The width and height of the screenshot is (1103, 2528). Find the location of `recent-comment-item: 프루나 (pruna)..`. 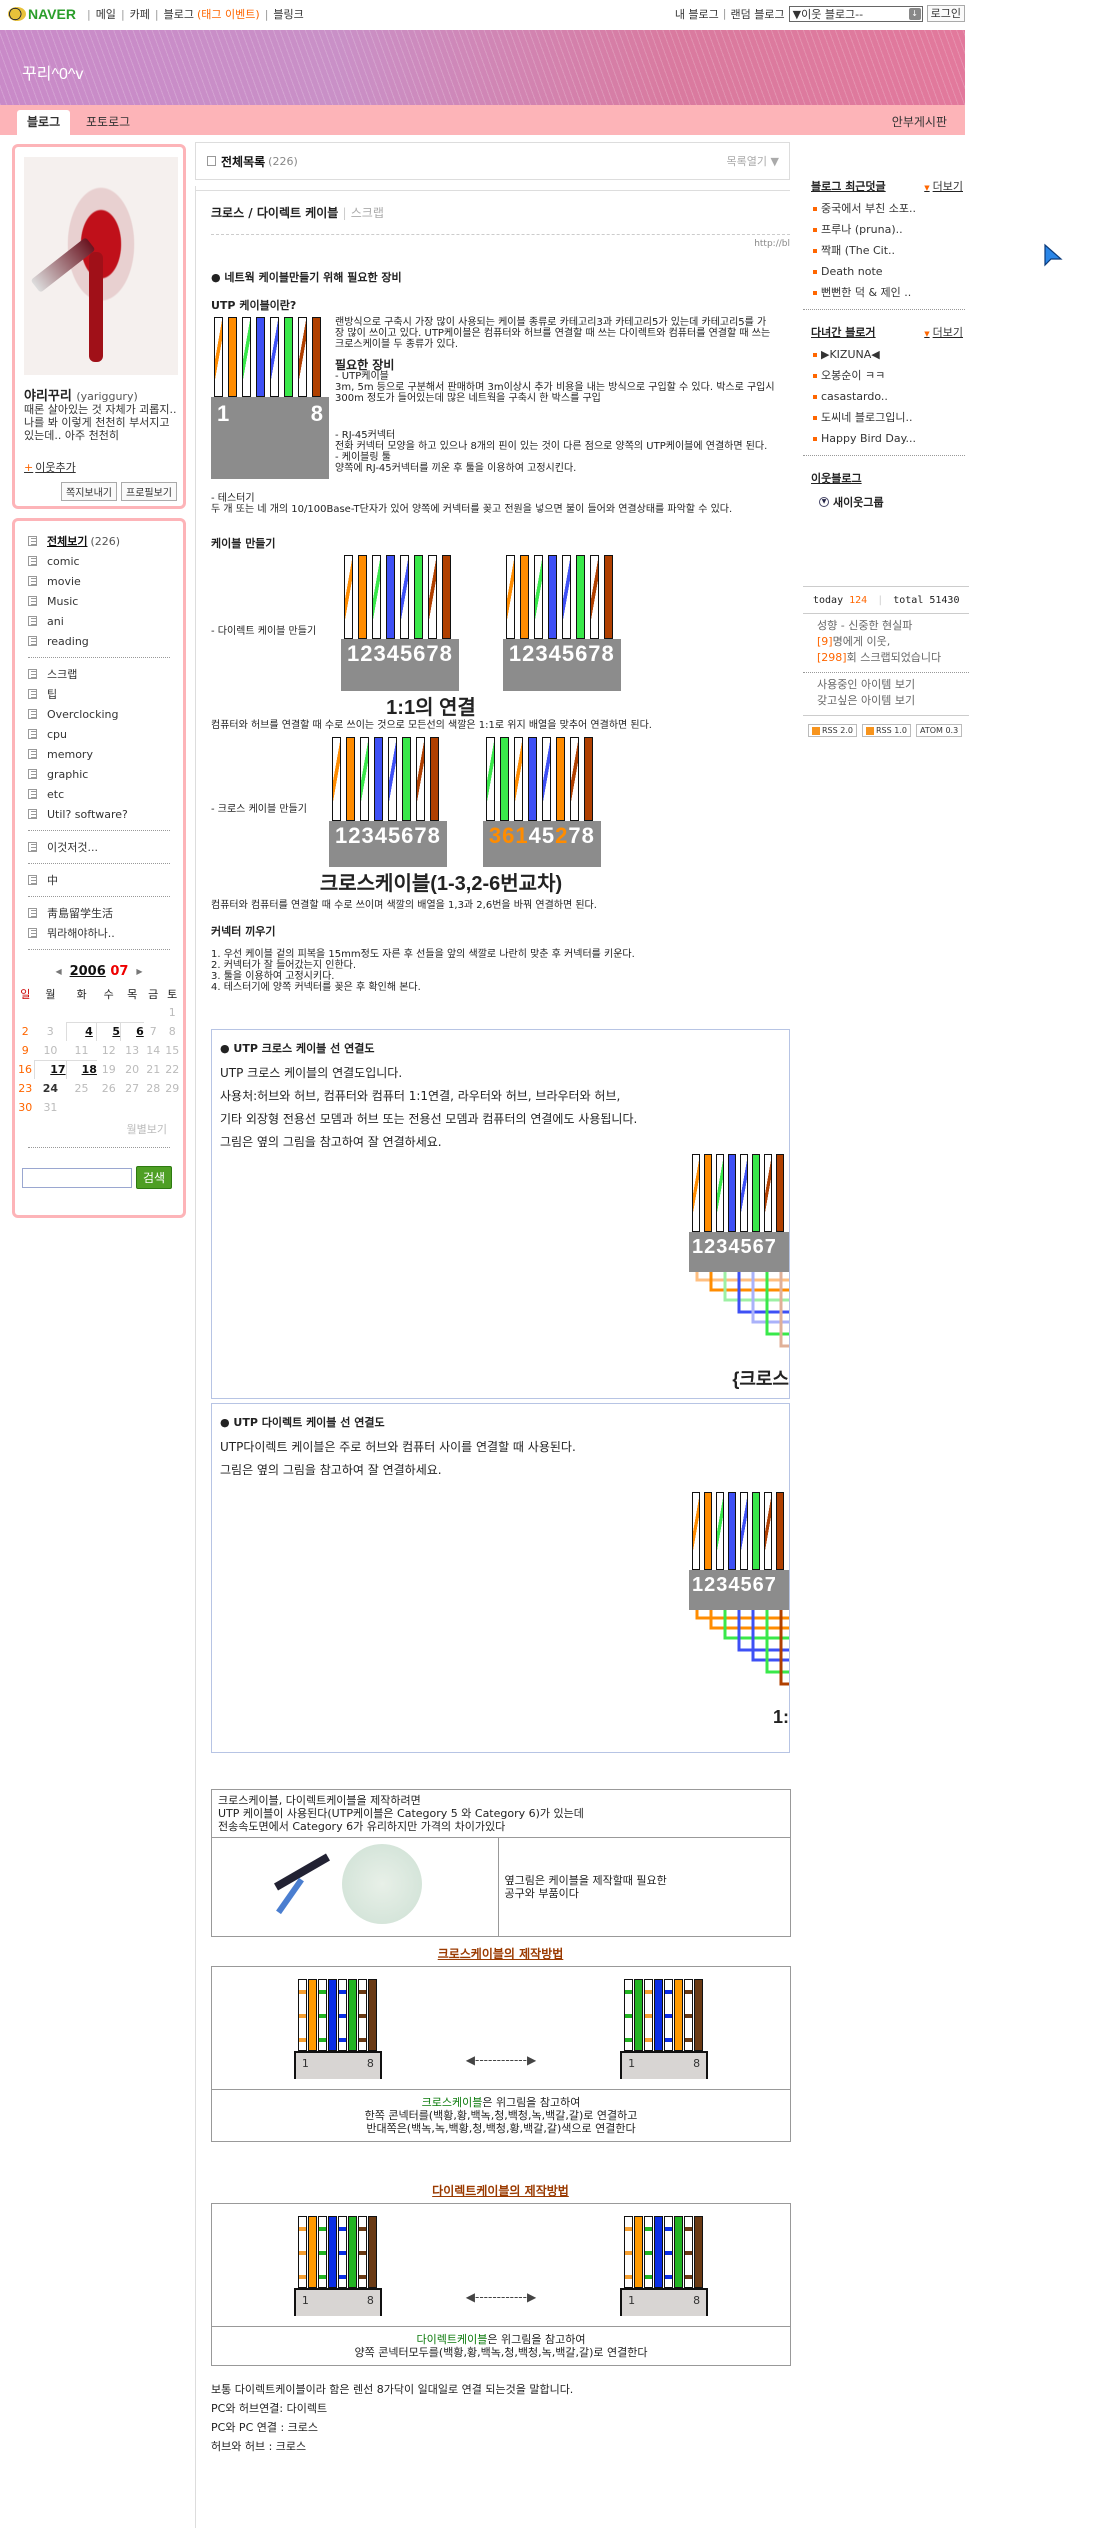

recent-comment-item: 프루나 (pruna).. is located at coordinates (893, 229).